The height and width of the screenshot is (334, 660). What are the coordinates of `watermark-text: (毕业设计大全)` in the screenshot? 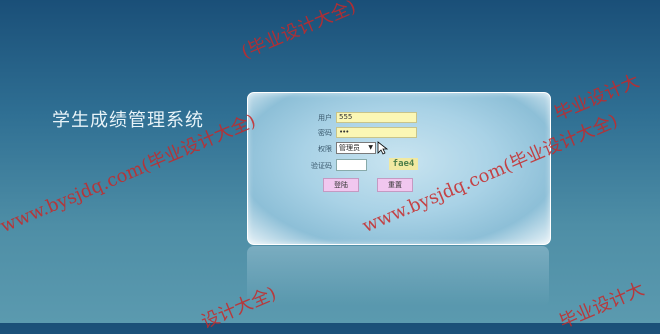 It's located at (298, 32).